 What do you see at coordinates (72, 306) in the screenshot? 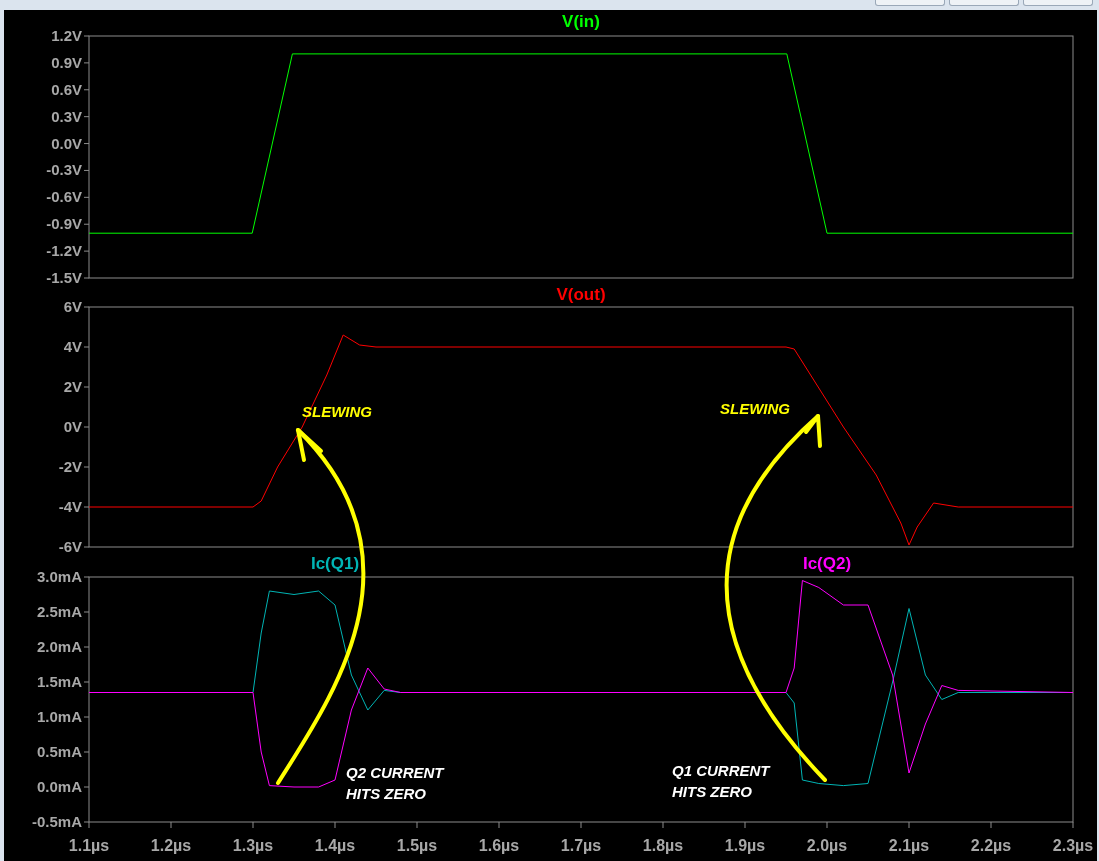
I see `axis-label: 6V` at bounding box center [72, 306].